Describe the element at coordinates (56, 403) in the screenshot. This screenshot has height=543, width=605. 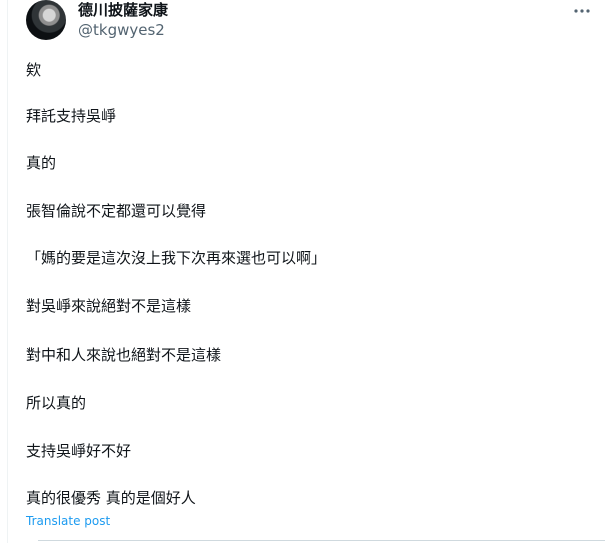
I see `post-line-8: 所以真的` at that location.